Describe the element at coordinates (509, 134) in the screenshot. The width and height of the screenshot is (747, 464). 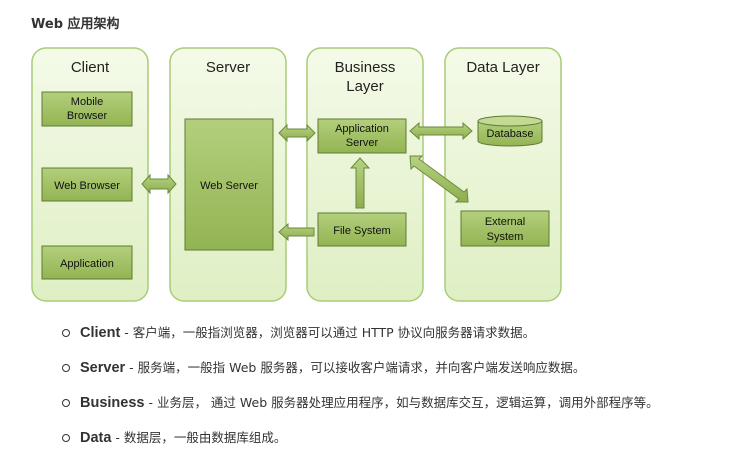
I see `database-label: Database` at that location.